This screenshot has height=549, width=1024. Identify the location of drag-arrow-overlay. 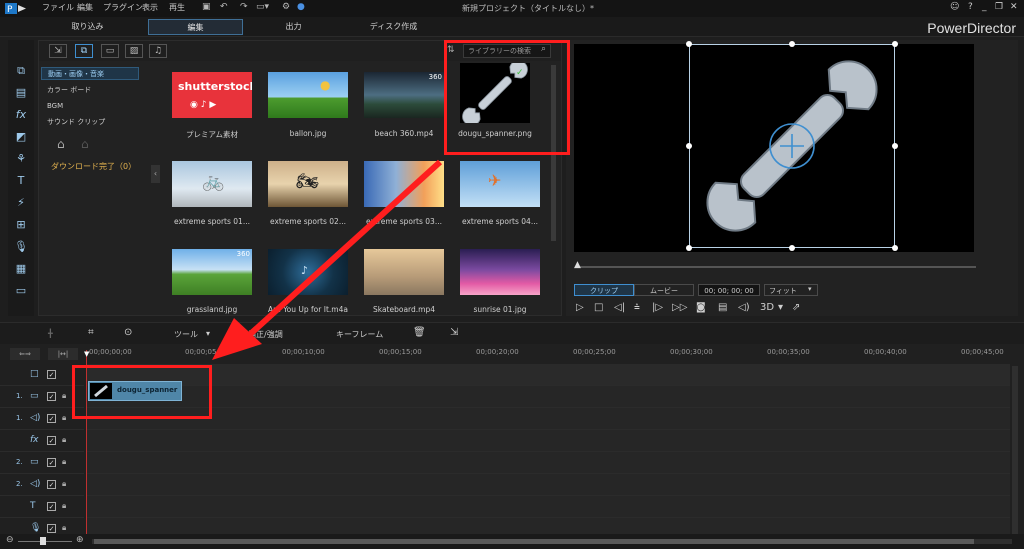
(327, 259).